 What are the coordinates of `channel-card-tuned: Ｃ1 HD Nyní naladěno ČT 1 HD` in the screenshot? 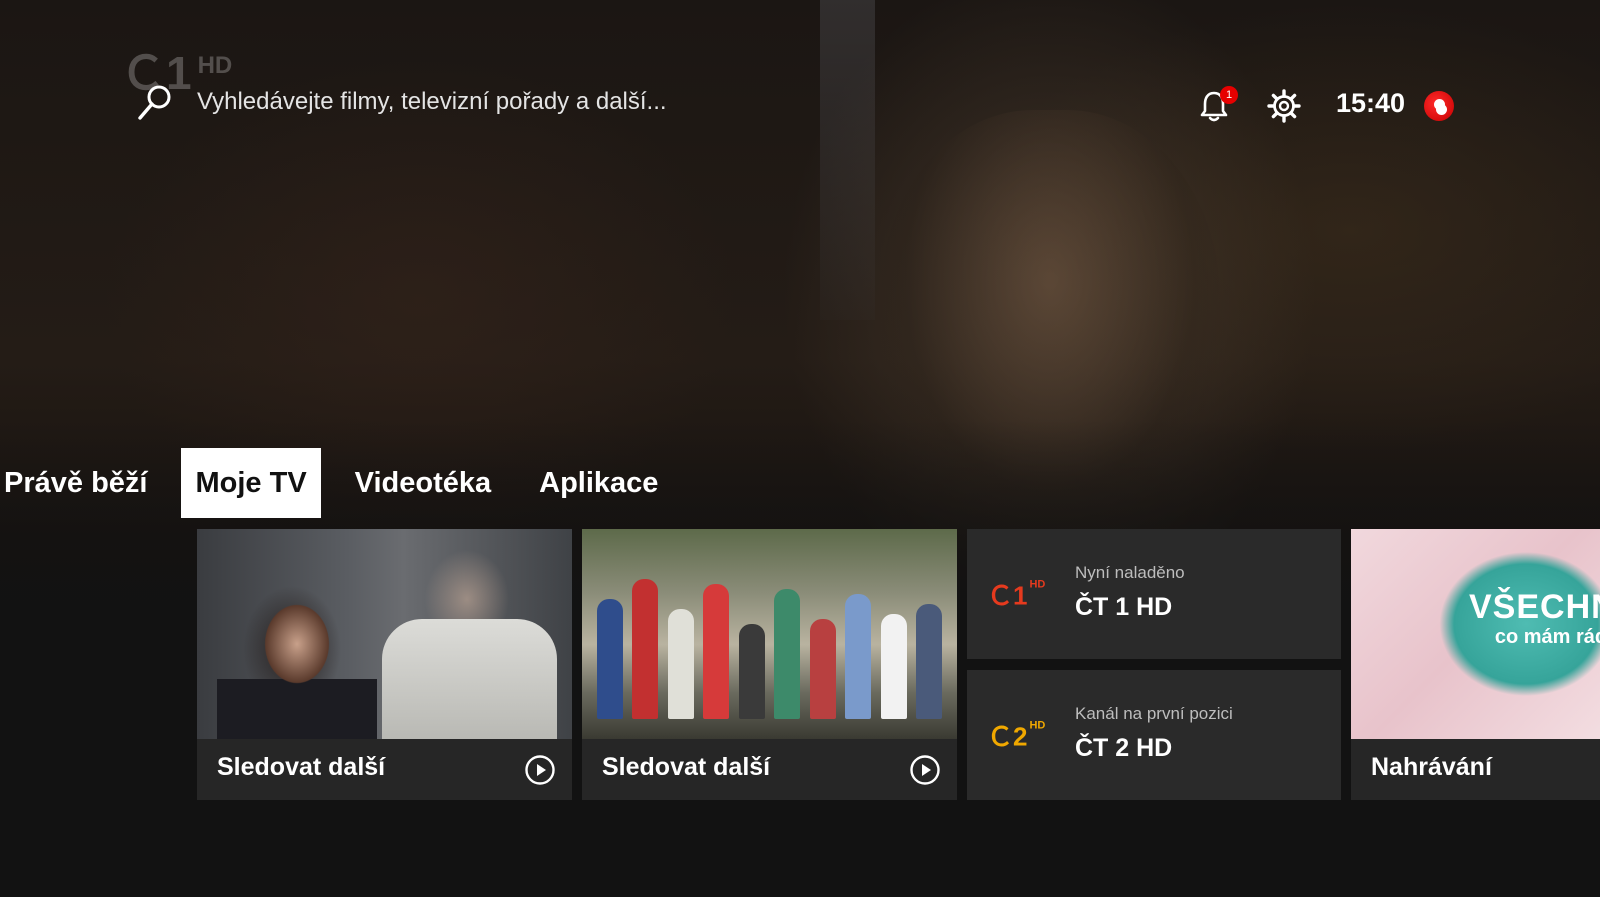 It's located at (1154, 594).